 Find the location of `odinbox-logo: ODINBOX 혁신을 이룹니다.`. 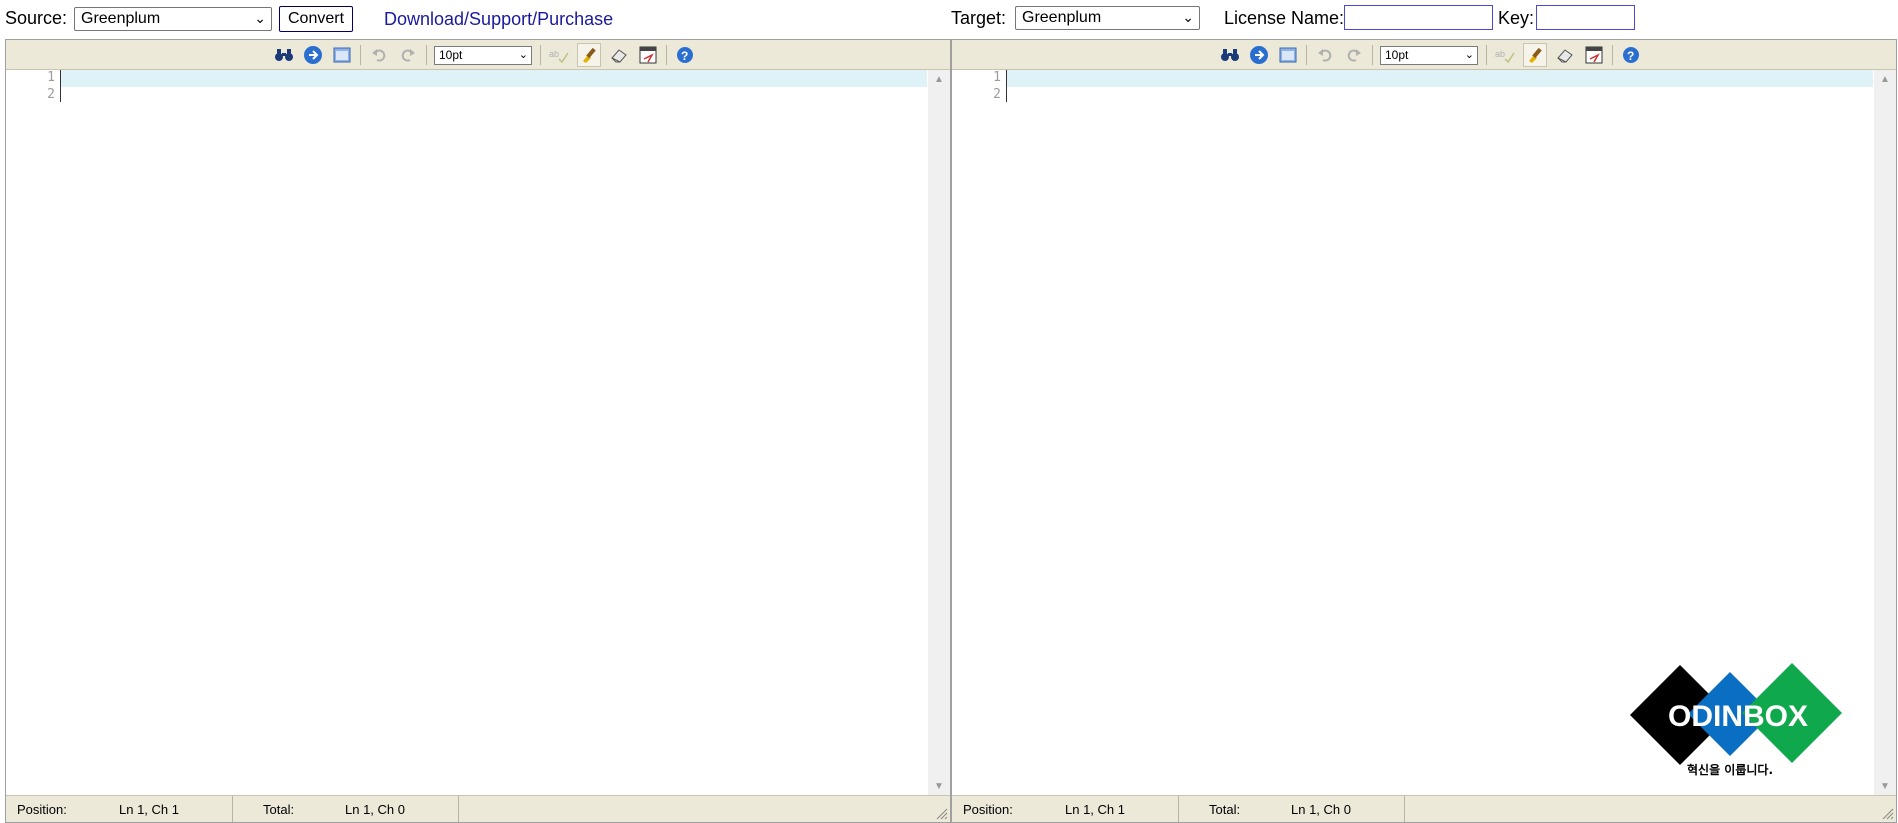

odinbox-logo: ODINBOX 혁신을 이룹니다. is located at coordinates (1736, 720).